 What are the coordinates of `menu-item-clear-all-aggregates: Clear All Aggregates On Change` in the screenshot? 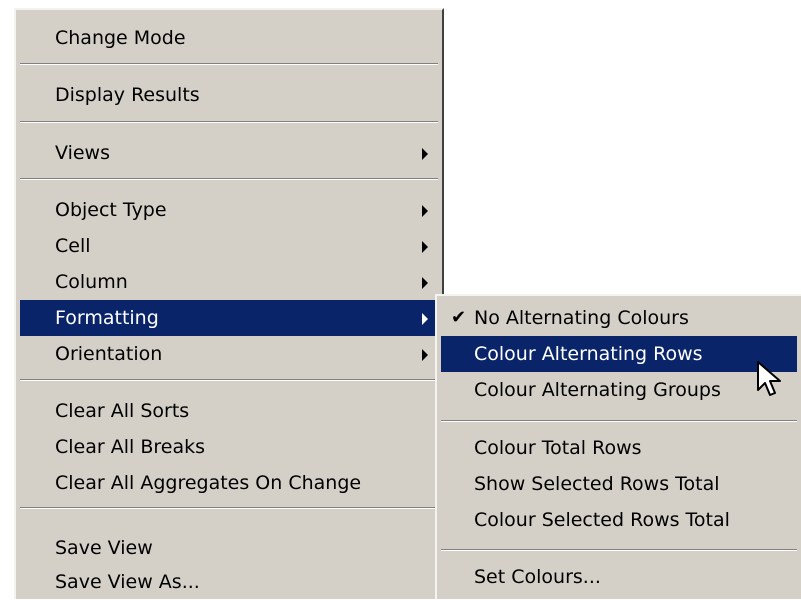 It's located at (229, 483).